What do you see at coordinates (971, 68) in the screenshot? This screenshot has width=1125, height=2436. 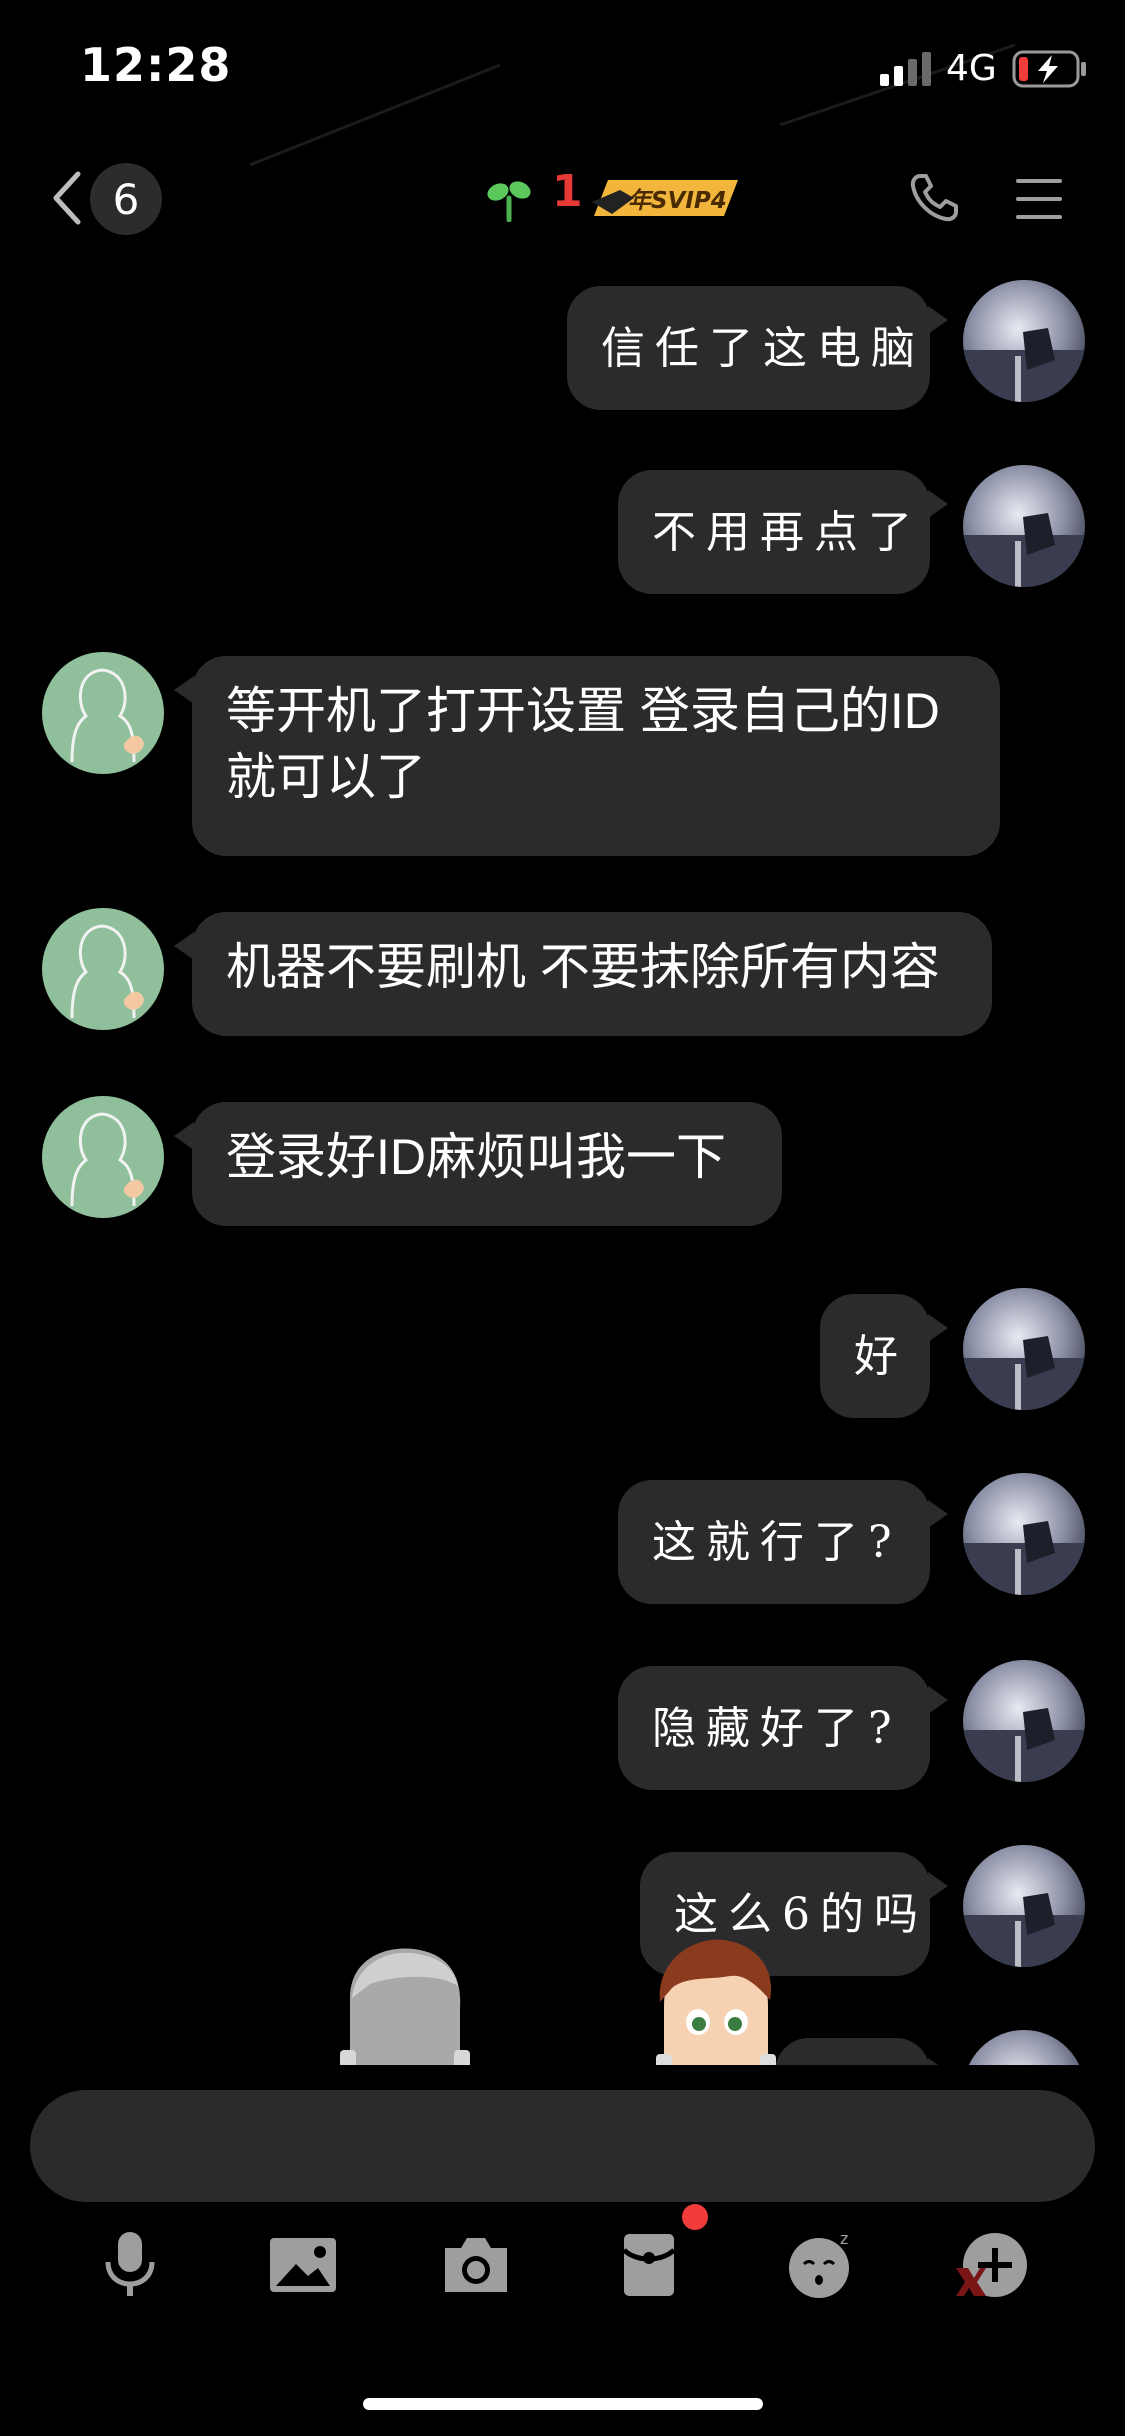 I see `network-label: 4G` at bounding box center [971, 68].